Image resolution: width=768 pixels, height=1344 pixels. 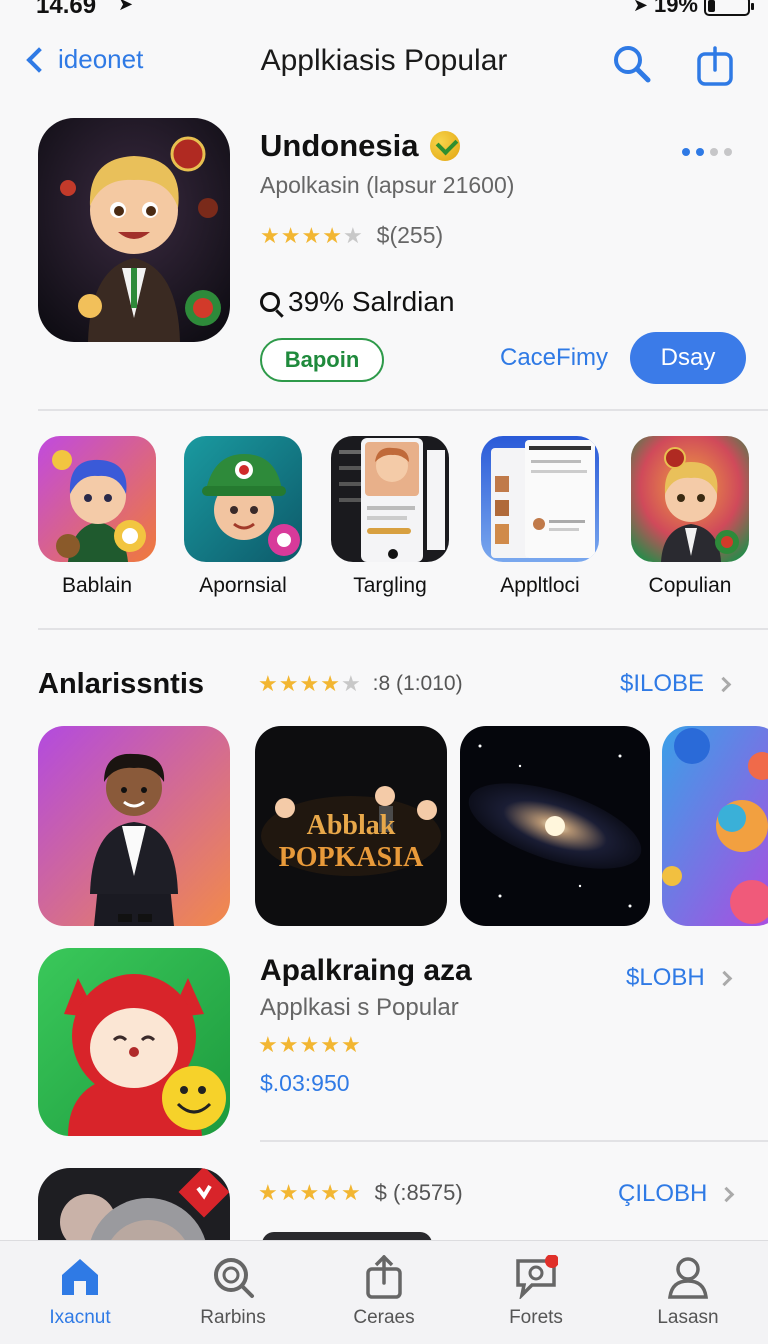 I want to click on category-label: Apornsial, so click(x=243, y=585).